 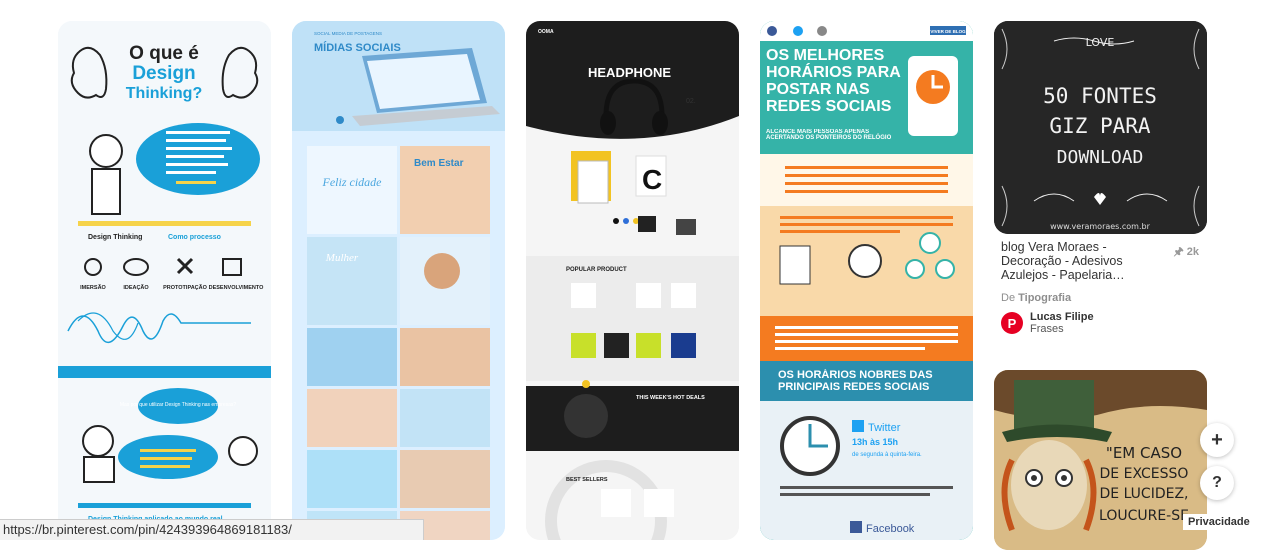 I want to click on twitter-time: 13h às 15h, so click(x=875, y=442).